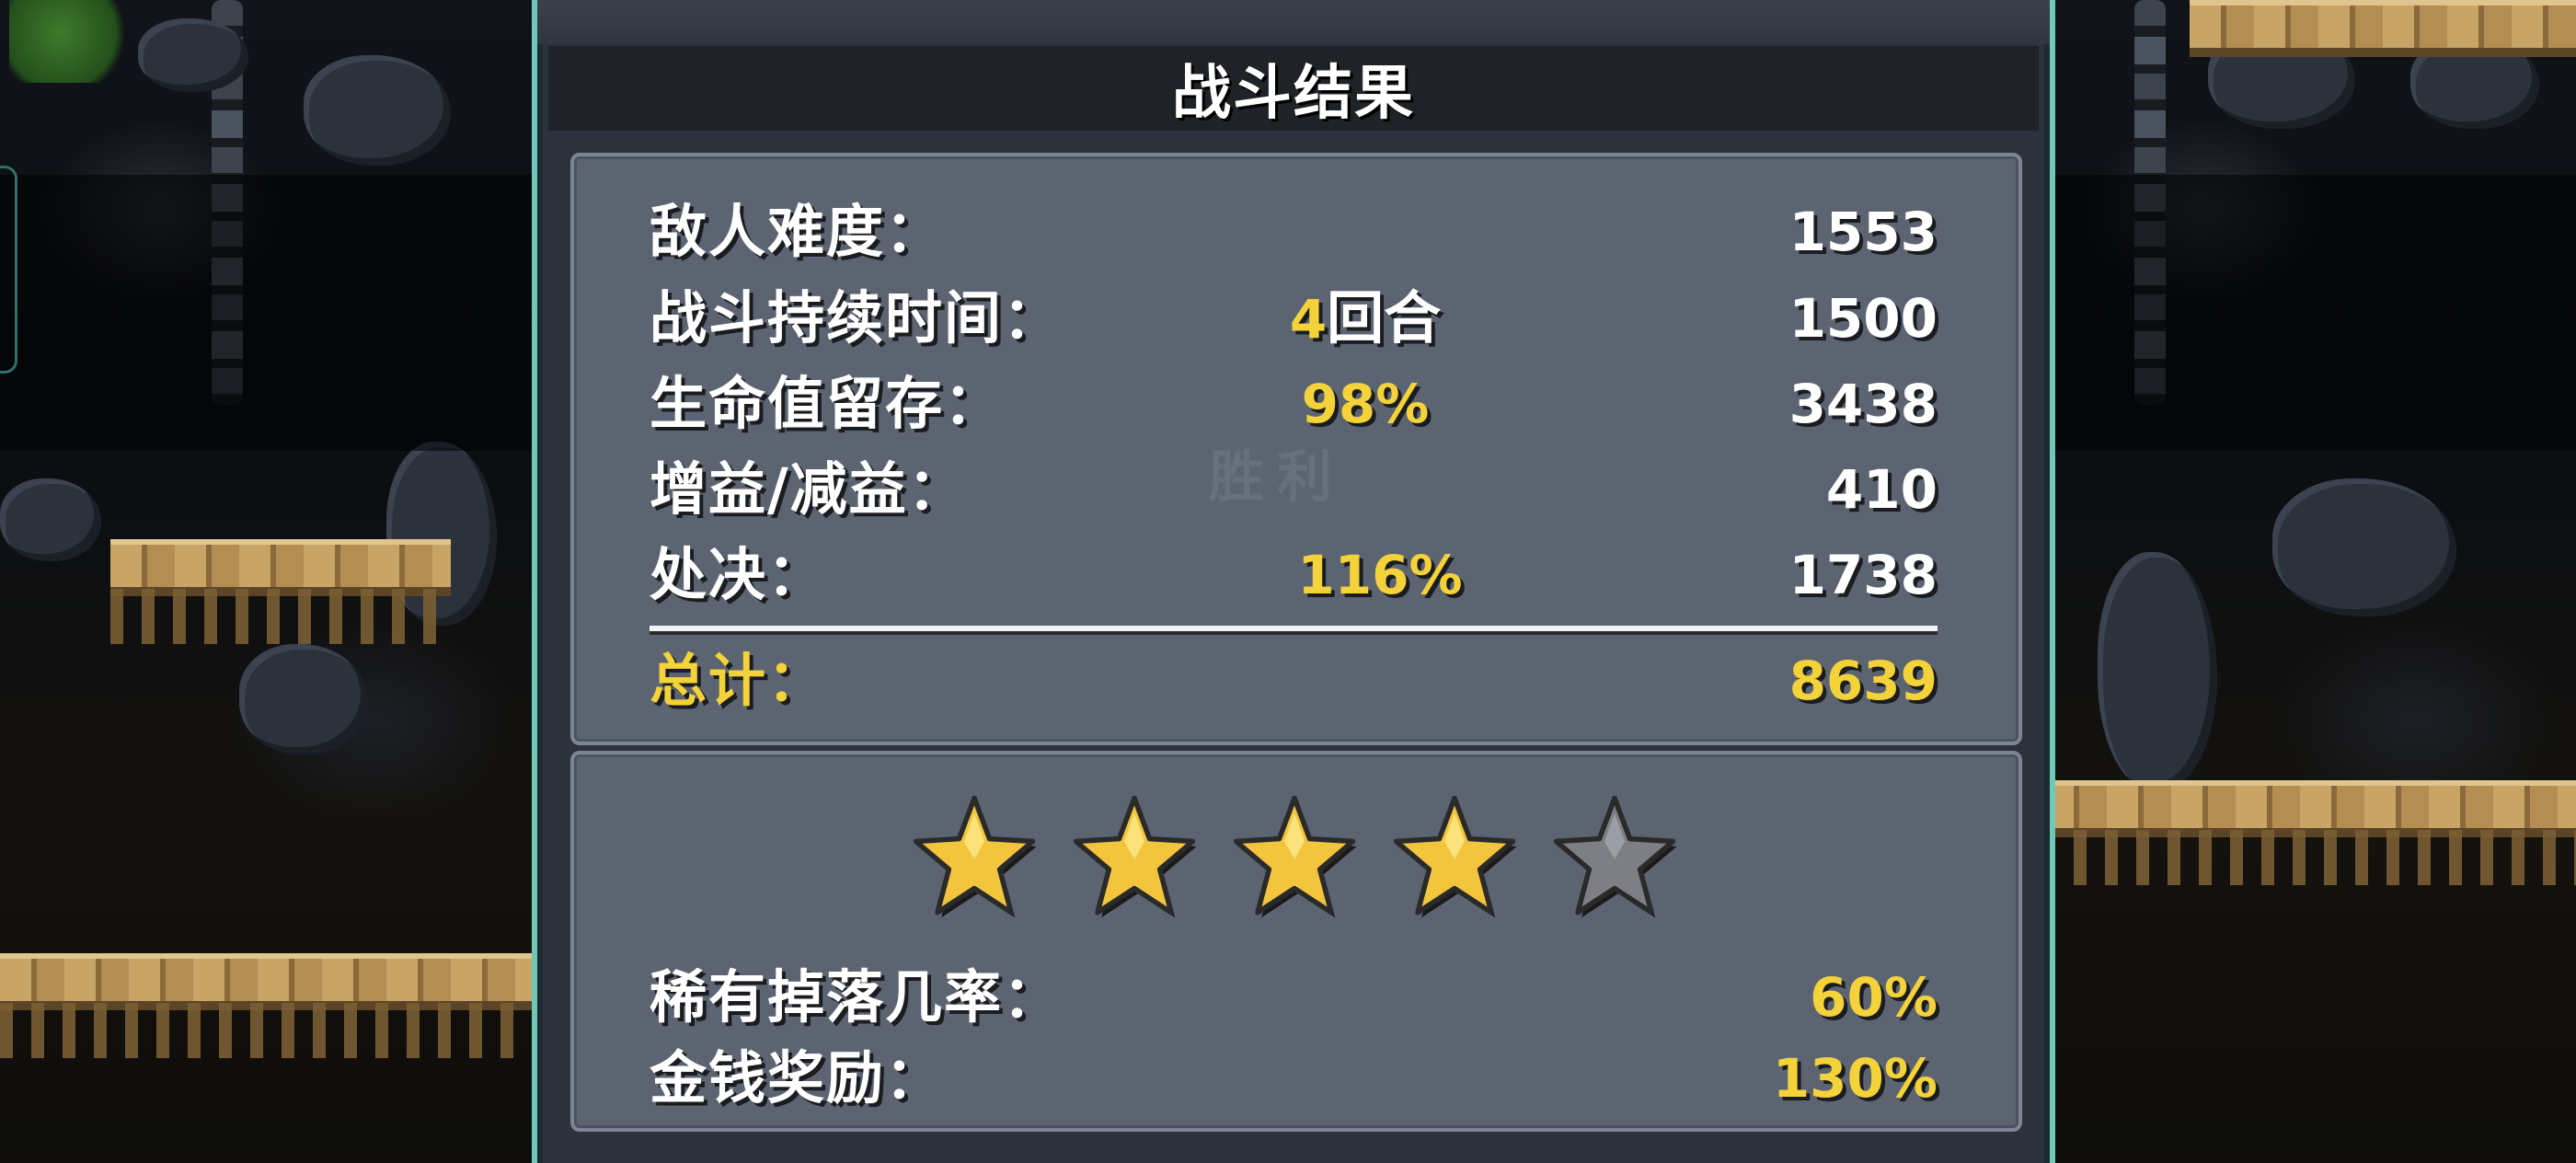 Image resolution: width=2576 pixels, height=1163 pixels. What do you see at coordinates (1365, 404) in the screenshot?
I see `stat-detail: 98%` at bounding box center [1365, 404].